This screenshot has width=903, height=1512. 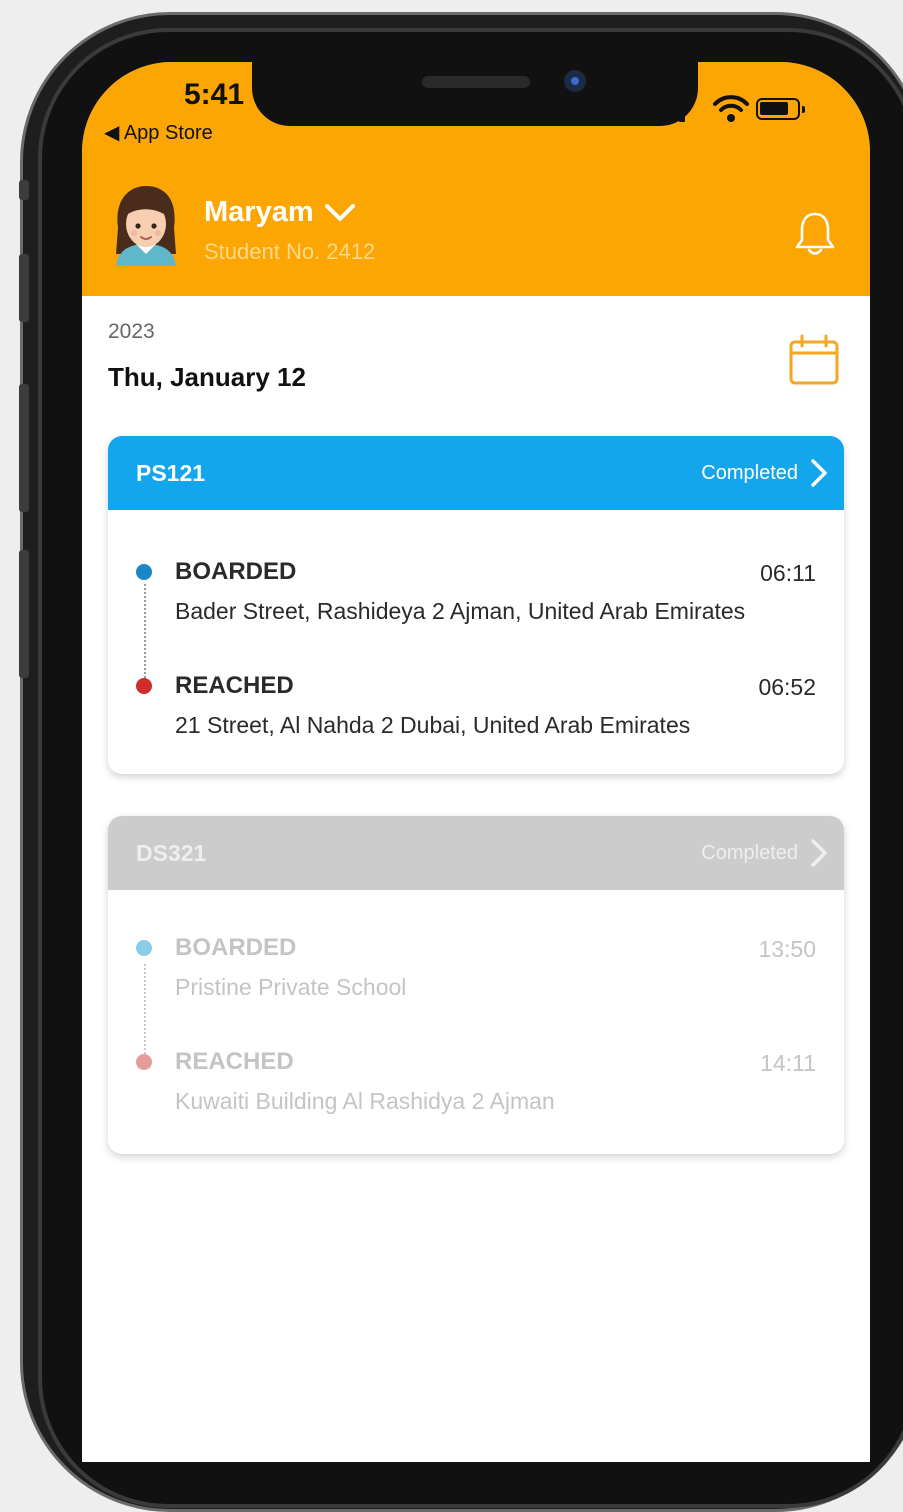 What do you see at coordinates (476, 82) in the screenshot?
I see `speaker-grille` at bounding box center [476, 82].